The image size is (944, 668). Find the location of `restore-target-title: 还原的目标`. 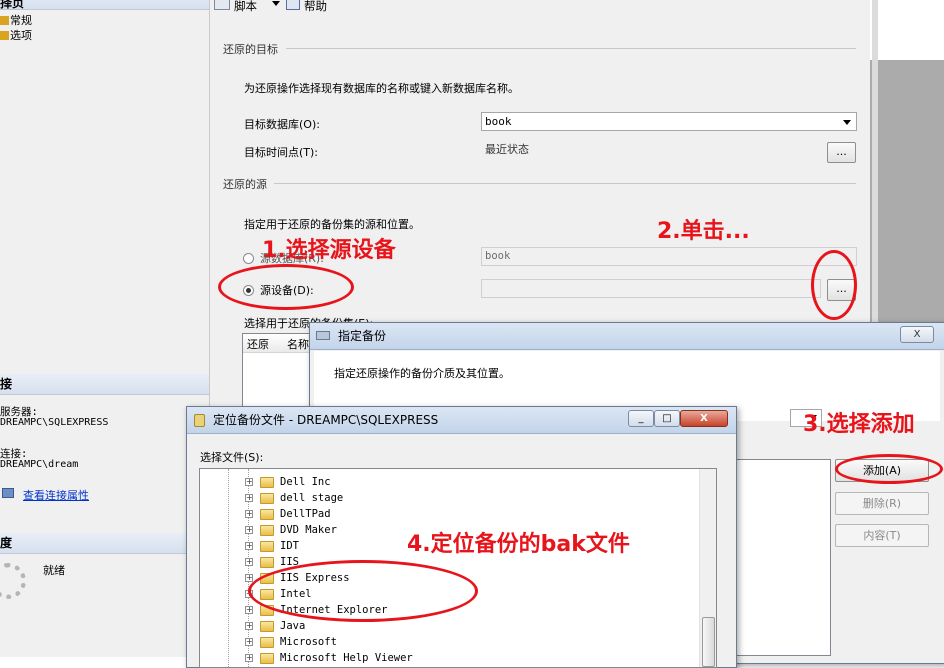

restore-target-title: 还原的目标 is located at coordinates (250, 49).